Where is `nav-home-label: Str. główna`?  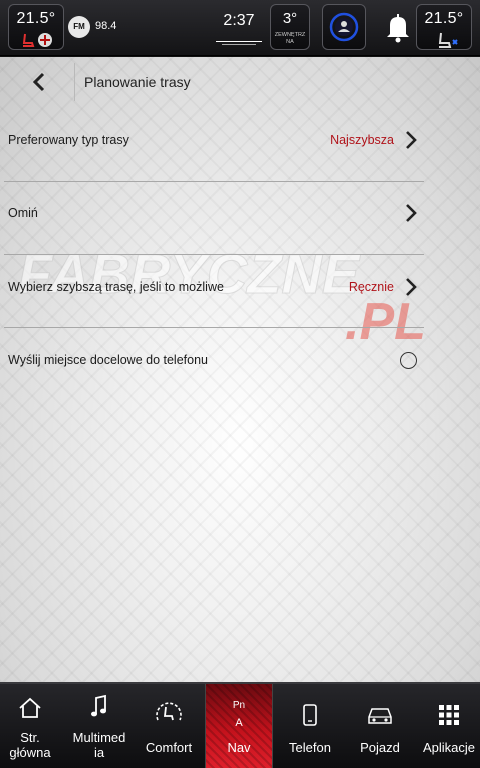
nav-home-label: Str. główna is located at coordinates (30, 745).